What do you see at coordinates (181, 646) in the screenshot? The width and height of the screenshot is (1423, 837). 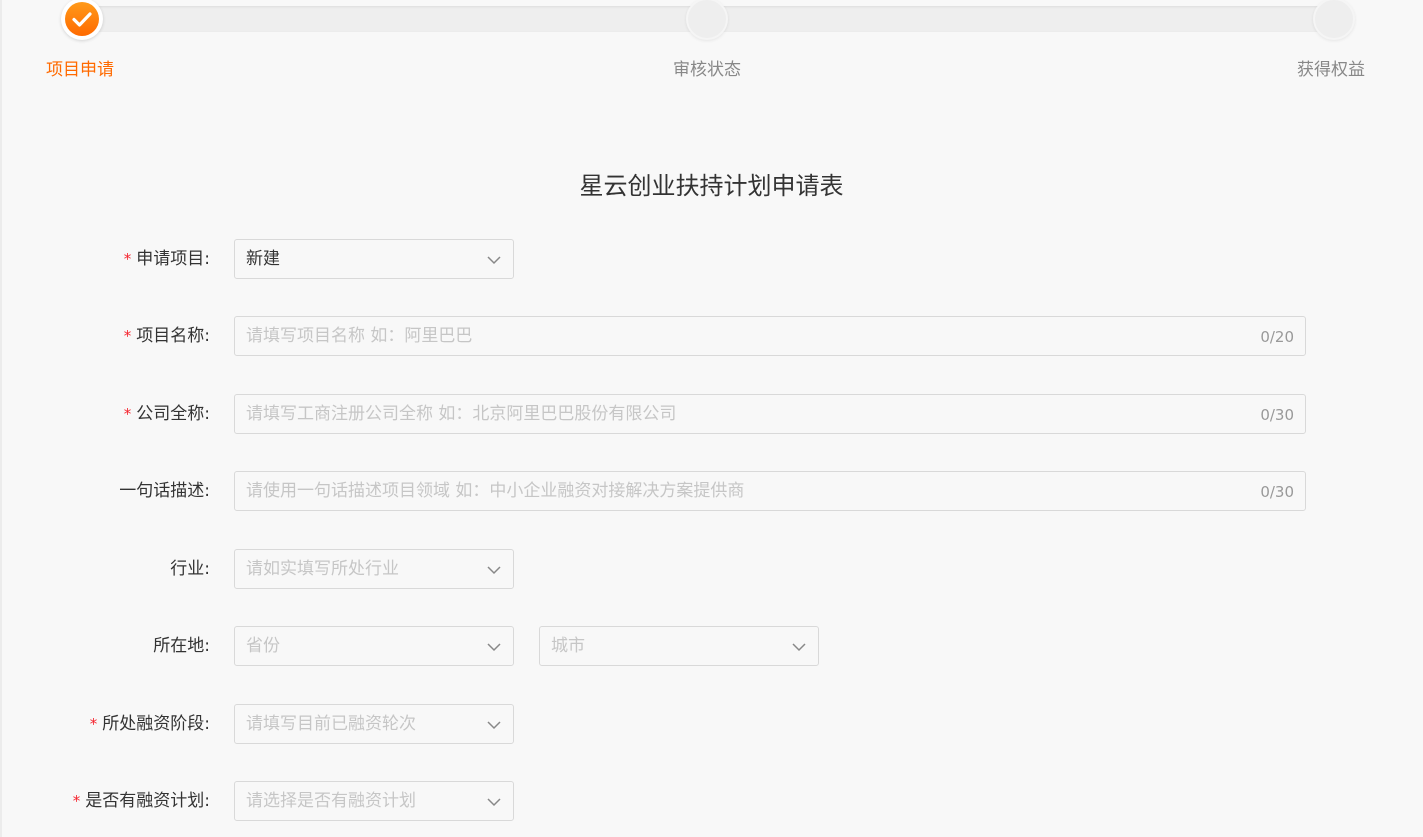 I see `location-label: 所在地:` at bounding box center [181, 646].